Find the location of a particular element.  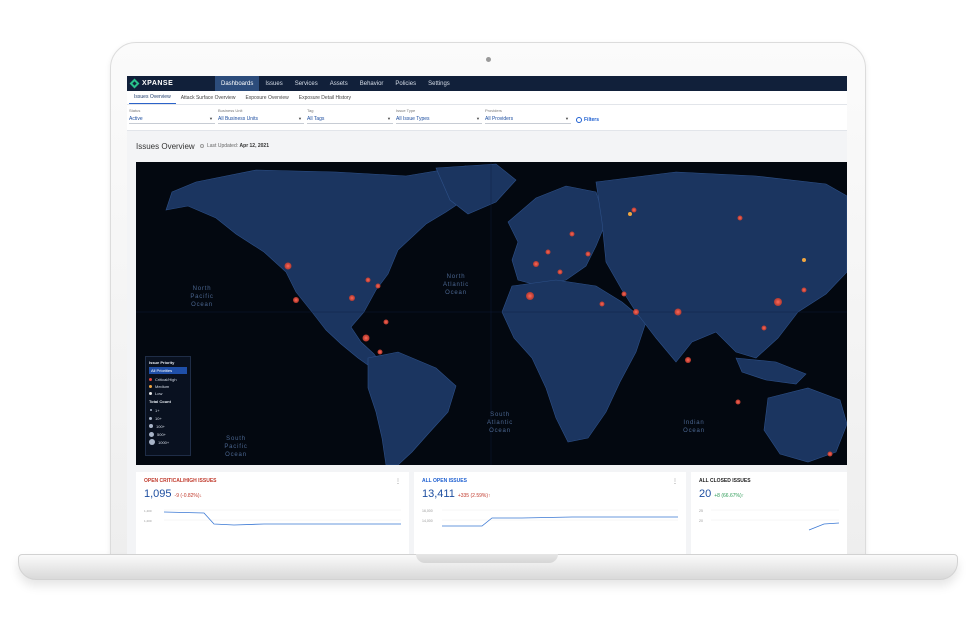

filter-value: All Tags is located at coordinates (316, 118).